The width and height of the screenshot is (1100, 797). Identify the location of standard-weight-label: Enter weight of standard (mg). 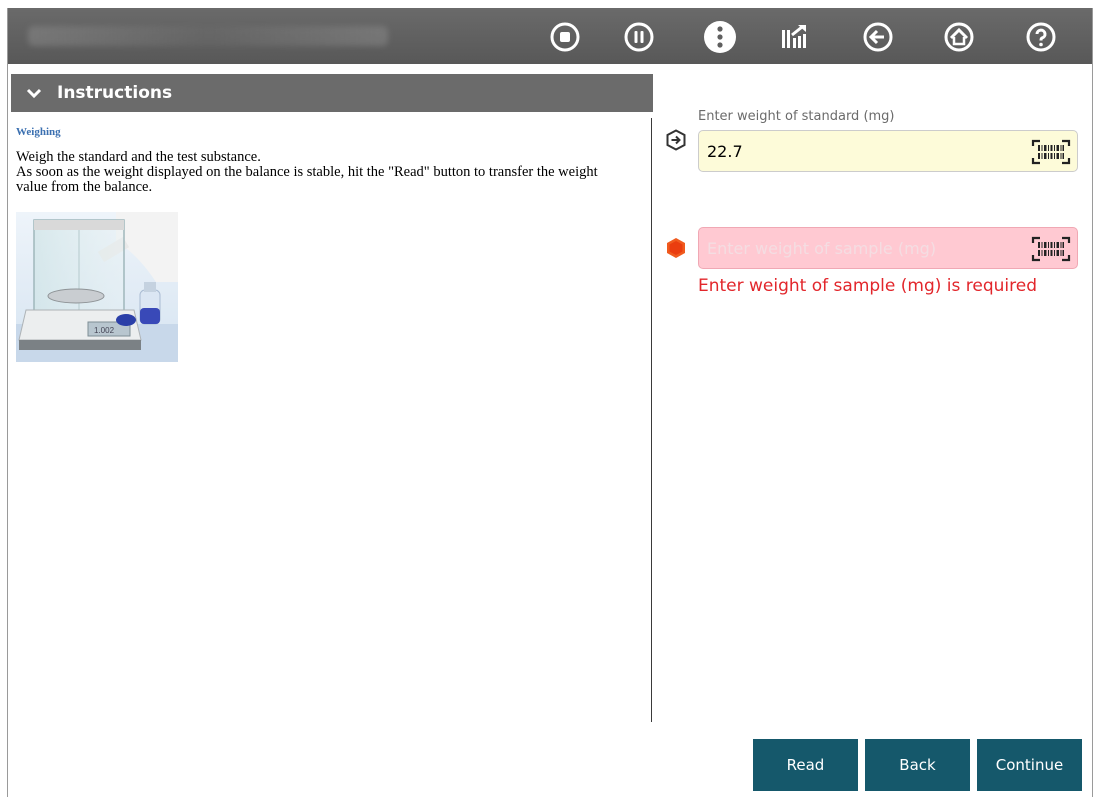
(796, 116).